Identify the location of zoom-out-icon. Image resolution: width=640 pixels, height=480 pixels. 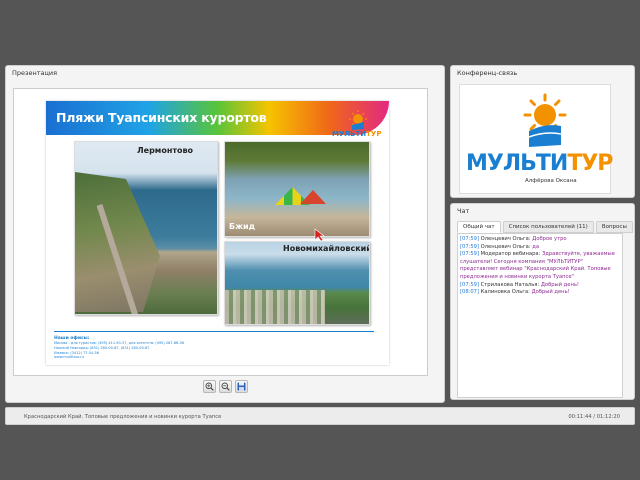
(225, 386).